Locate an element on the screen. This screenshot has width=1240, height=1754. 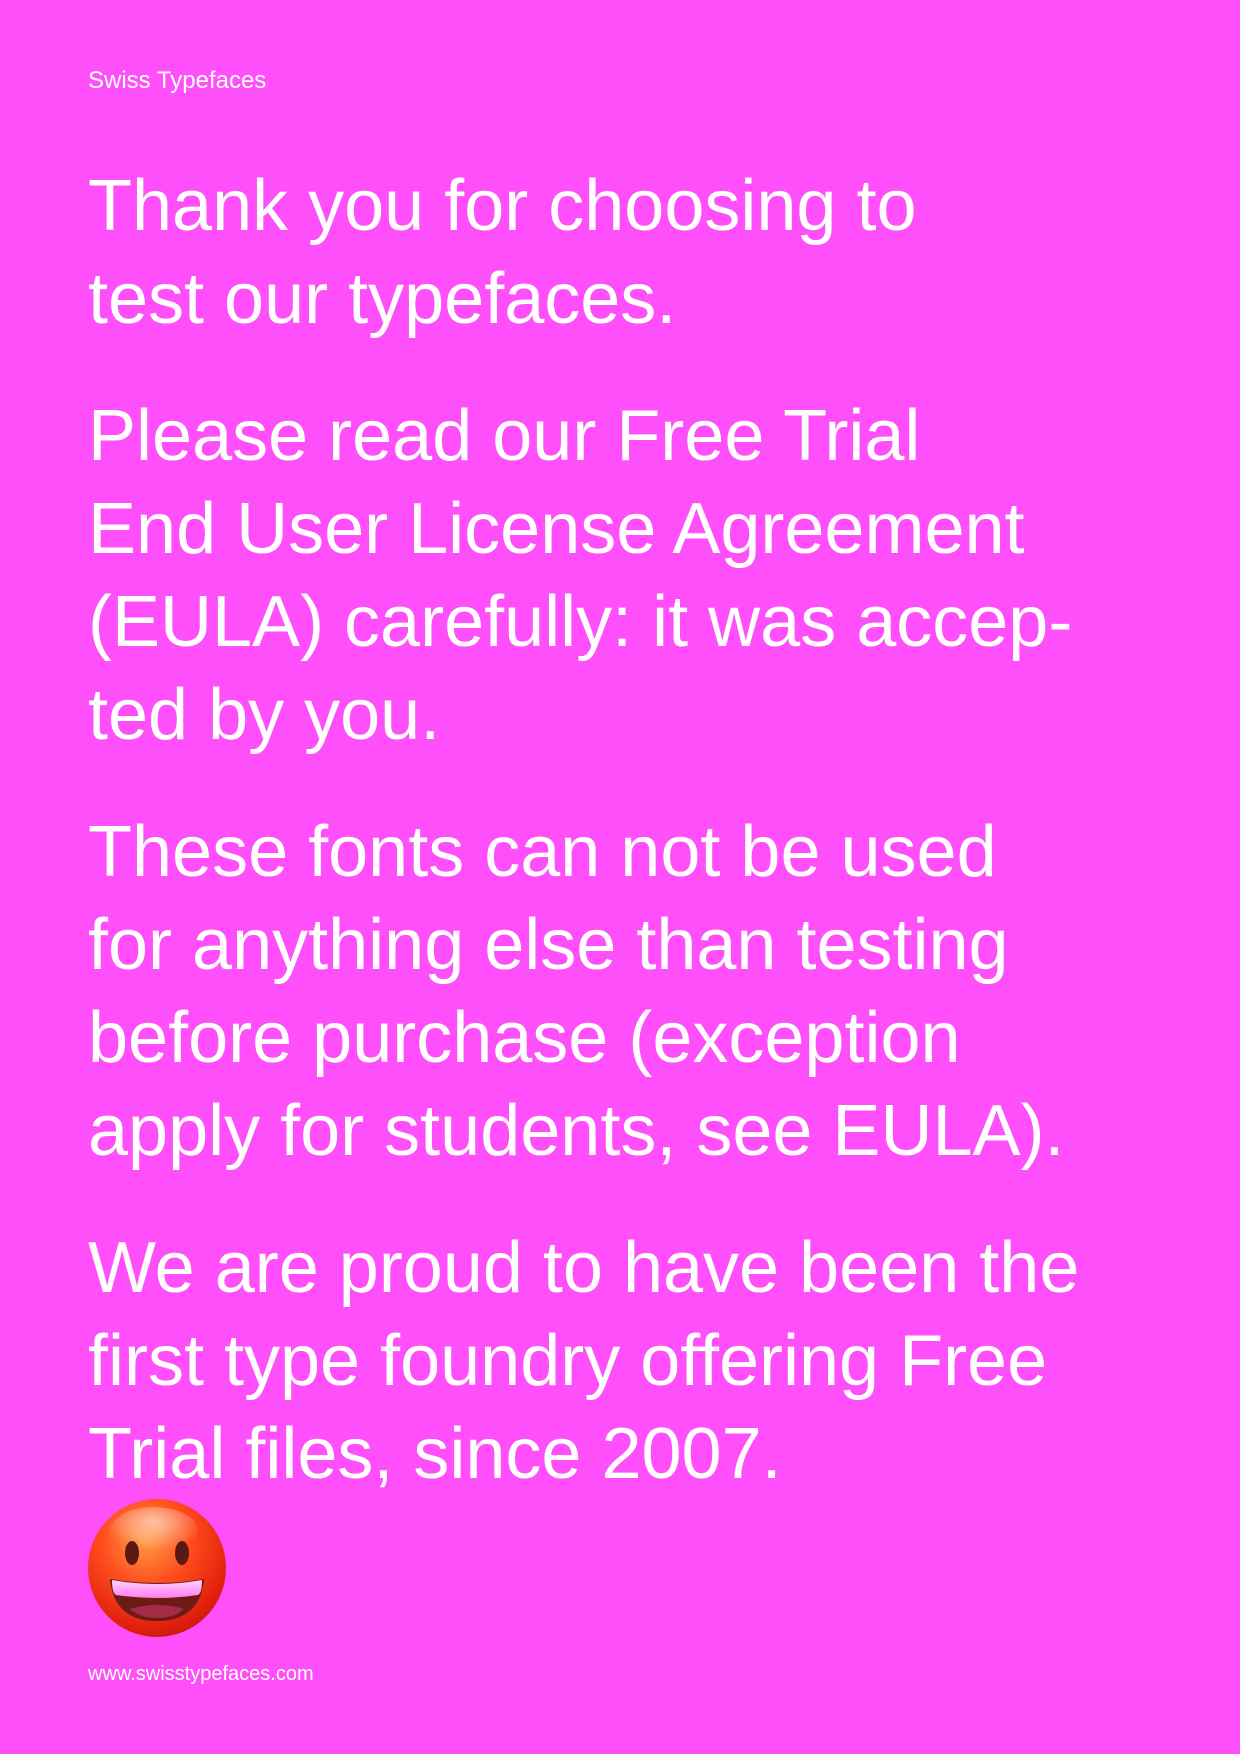
text-line: Thank you for choosing to is located at coordinates (502, 206).